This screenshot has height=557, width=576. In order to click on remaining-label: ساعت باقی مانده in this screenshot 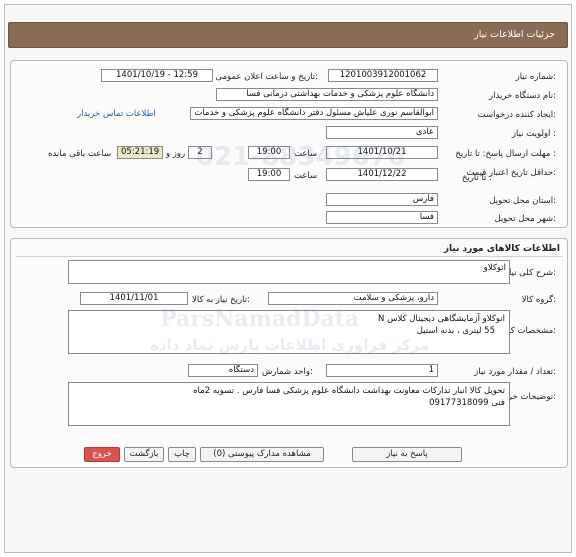, I will do `click(80, 154)`.